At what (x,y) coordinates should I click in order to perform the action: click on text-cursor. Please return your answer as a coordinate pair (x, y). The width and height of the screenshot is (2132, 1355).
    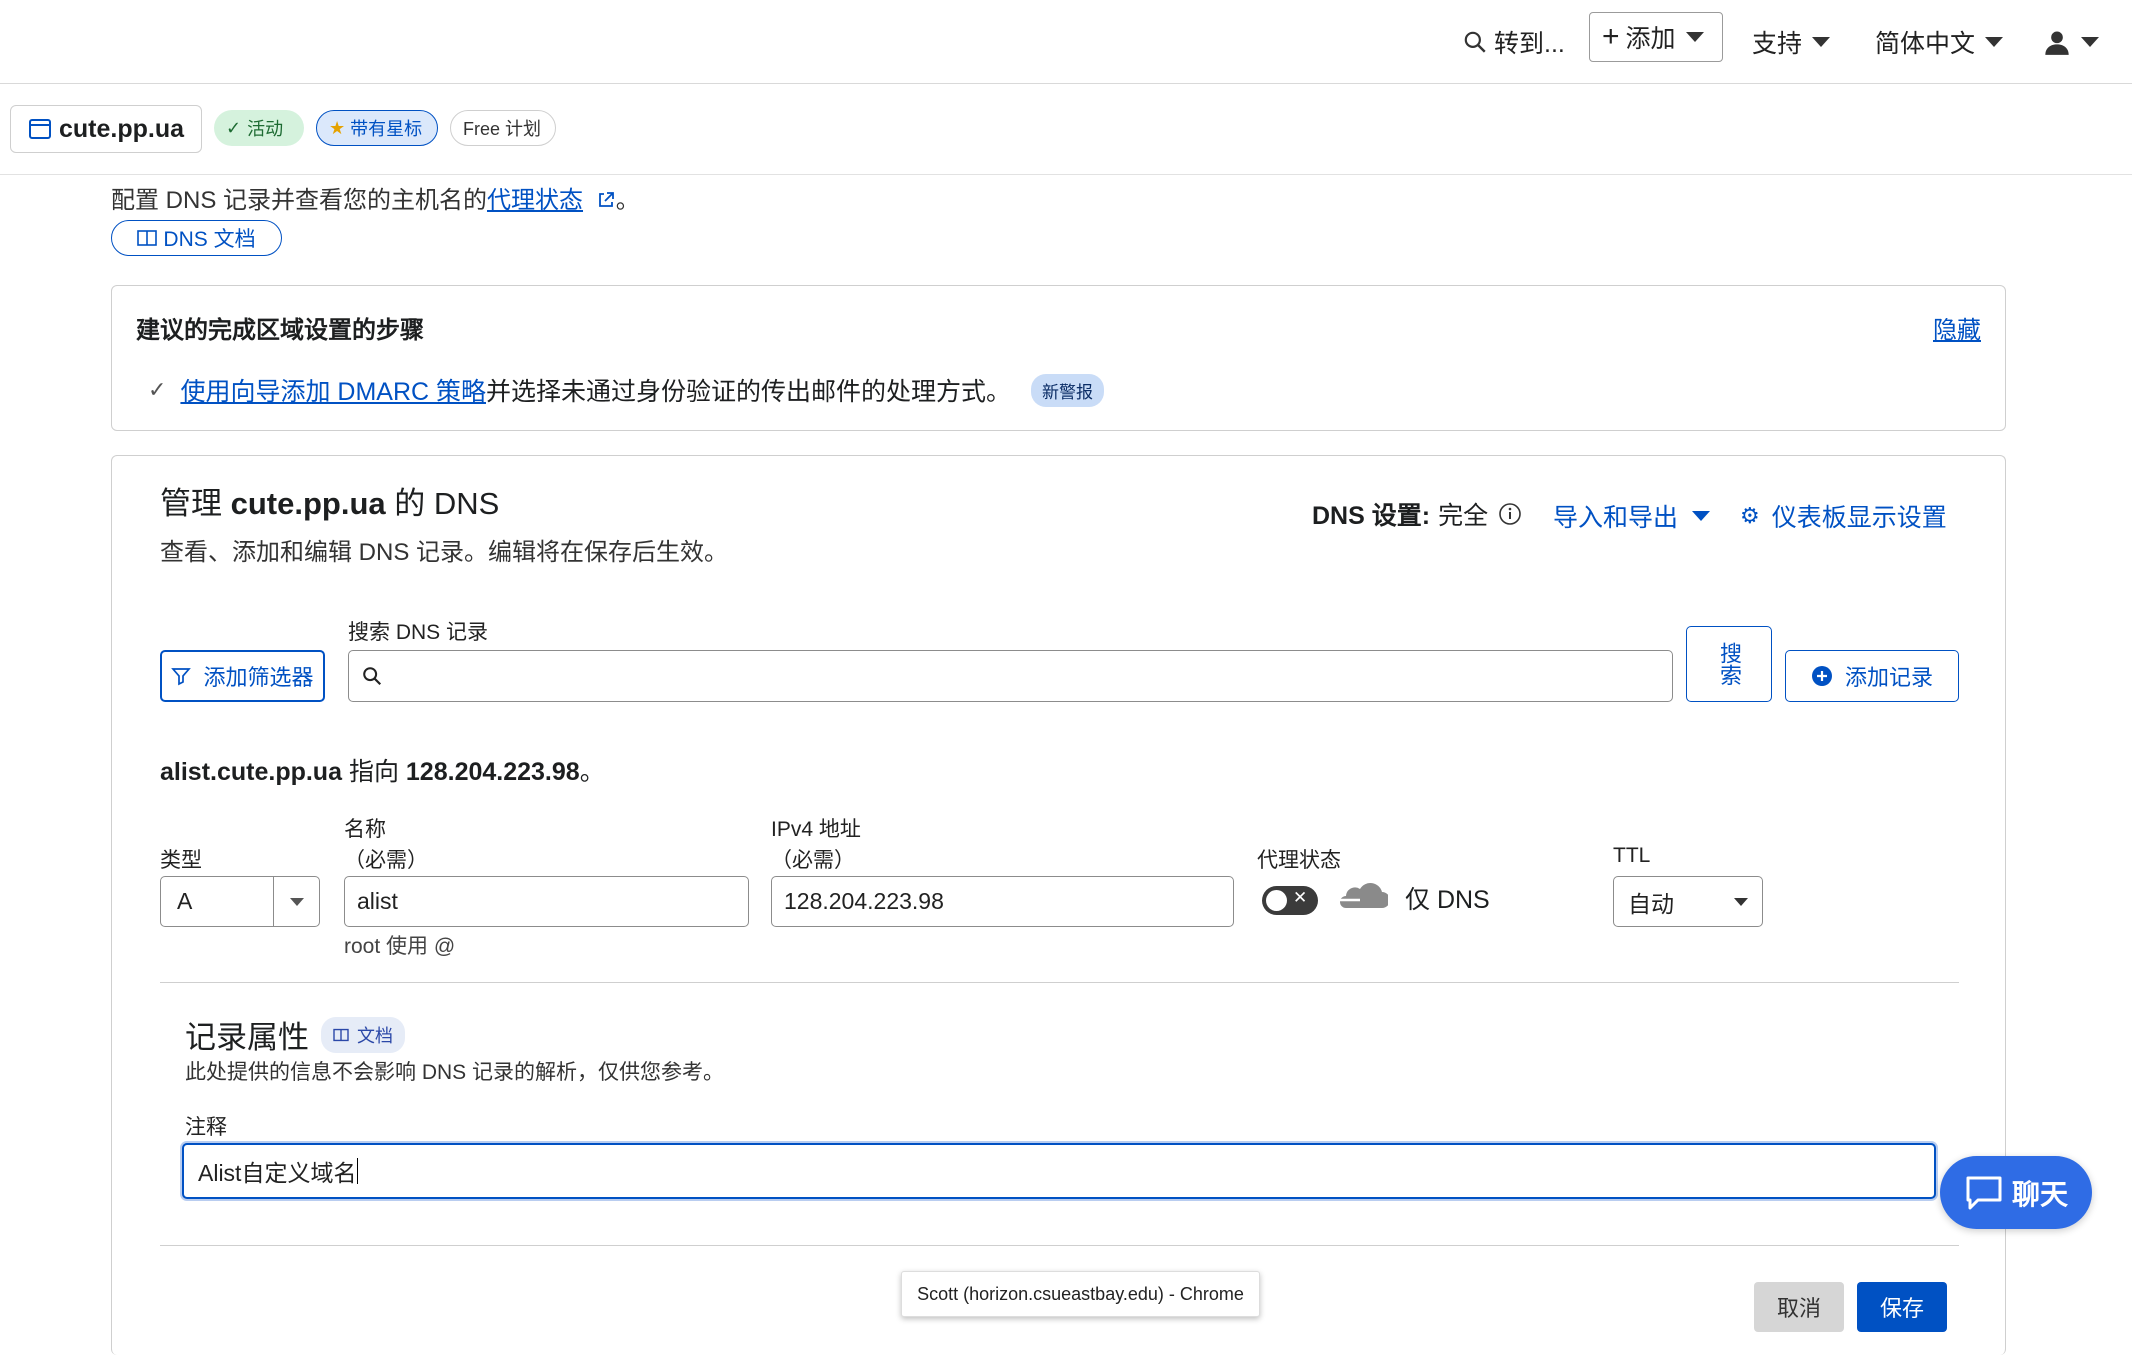
    Looking at the image, I should click on (358, 1171).